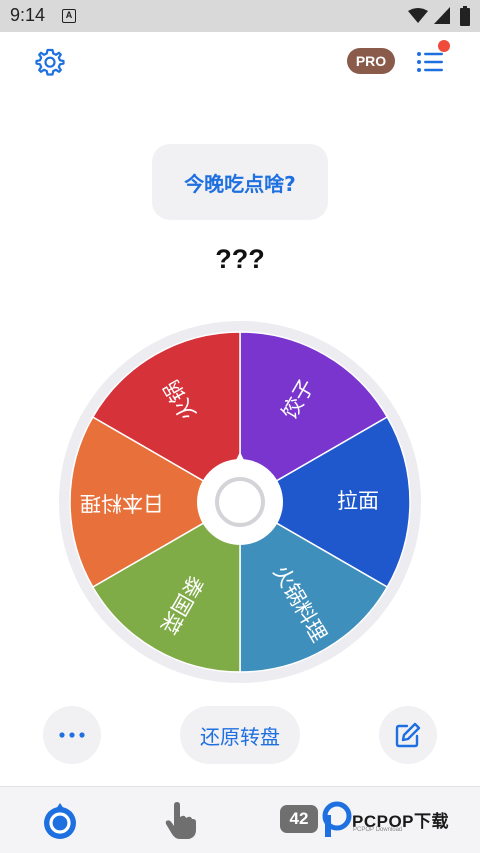  I want to click on settings-button, so click(50, 62).